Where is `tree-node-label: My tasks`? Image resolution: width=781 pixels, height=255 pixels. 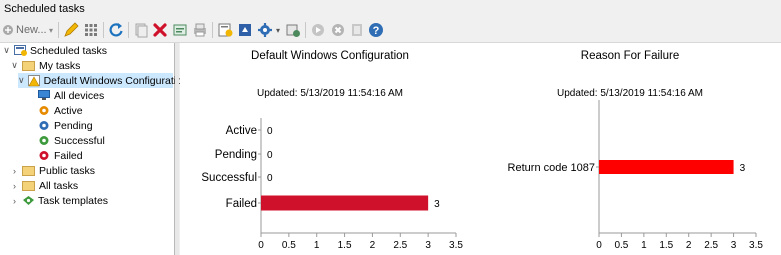
tree-node-label: My tasks is located at coordinates (60, 65).